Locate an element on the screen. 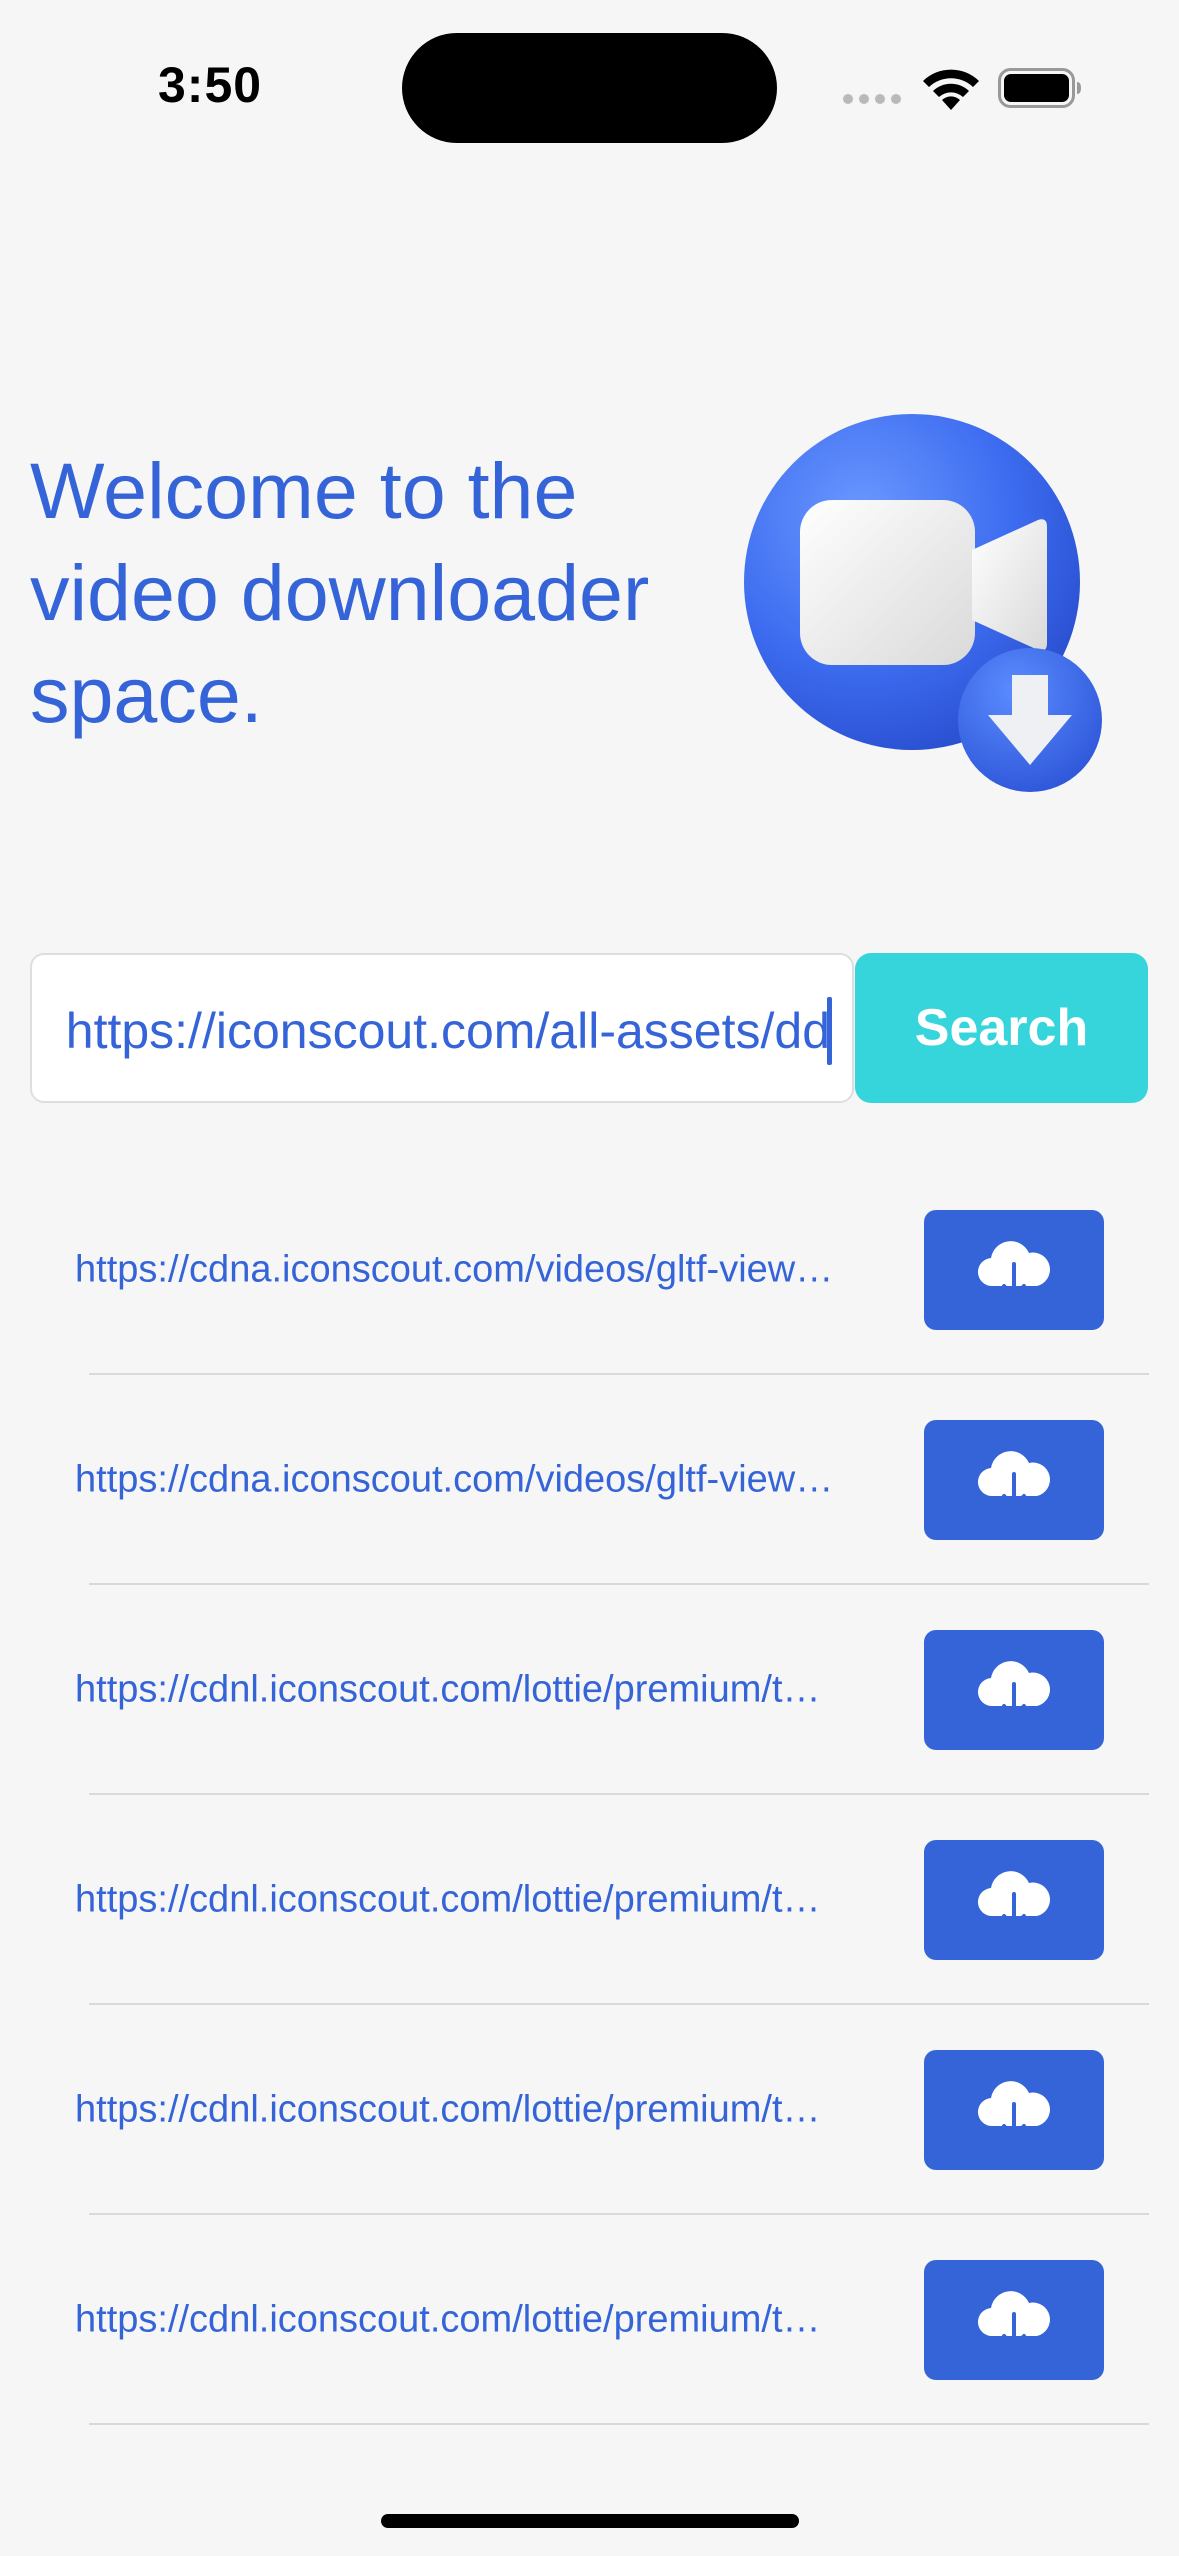 The image size is (1179, 2556). wifi-icon is located at coordinates (951, 89).